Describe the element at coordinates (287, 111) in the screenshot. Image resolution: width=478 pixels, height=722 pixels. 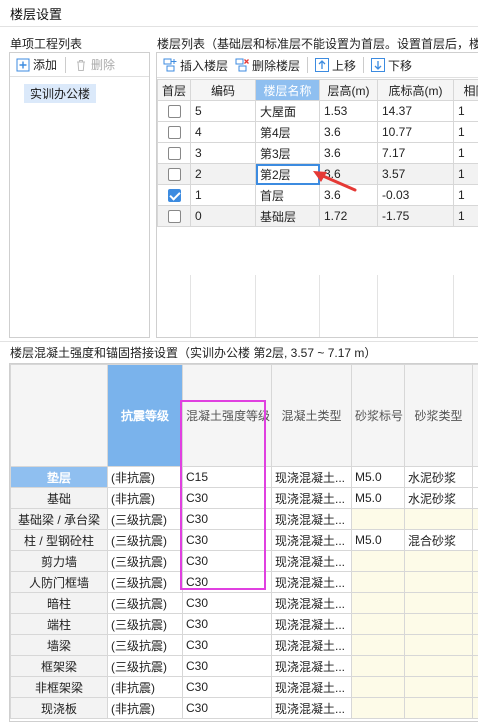
I see `floor-name: 大屋面` at that location.